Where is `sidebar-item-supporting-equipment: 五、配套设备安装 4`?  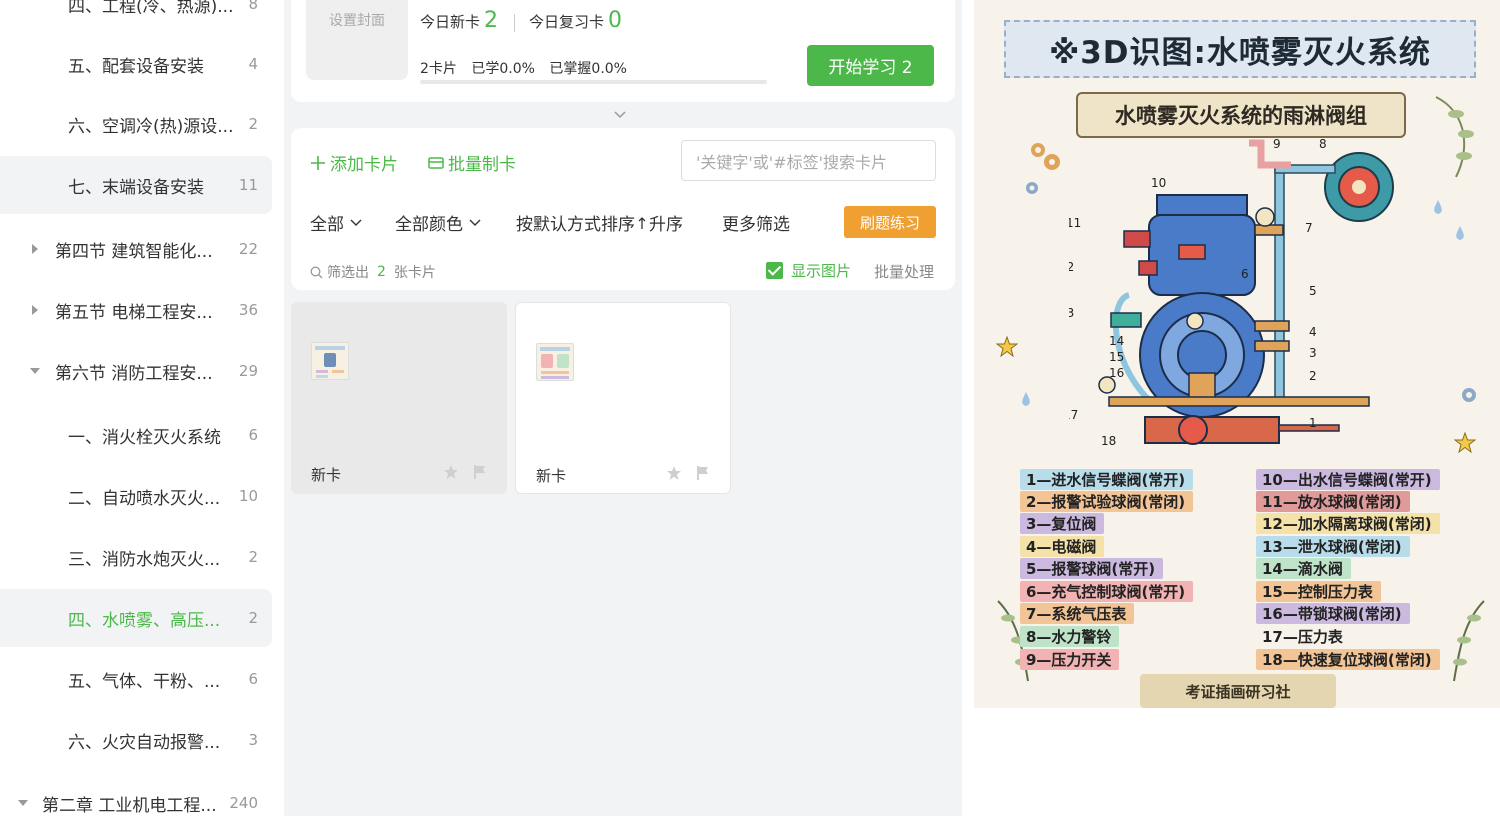
sidebar-item-supporting-equipment: 五、配套设备安装 4 is located at coordinates (136, 64).